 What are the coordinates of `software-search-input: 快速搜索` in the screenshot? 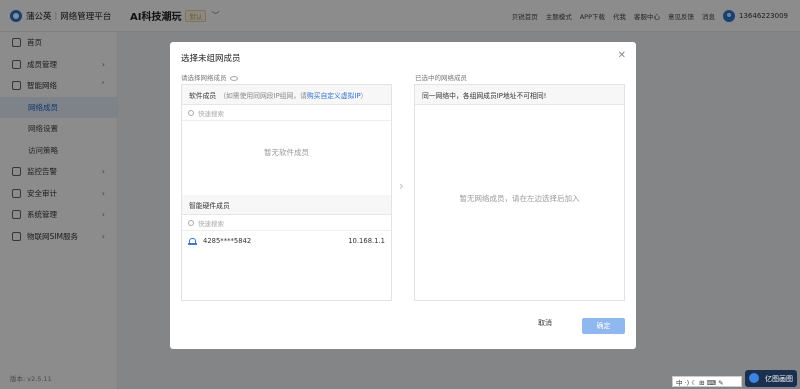 It's located at (286, 113).